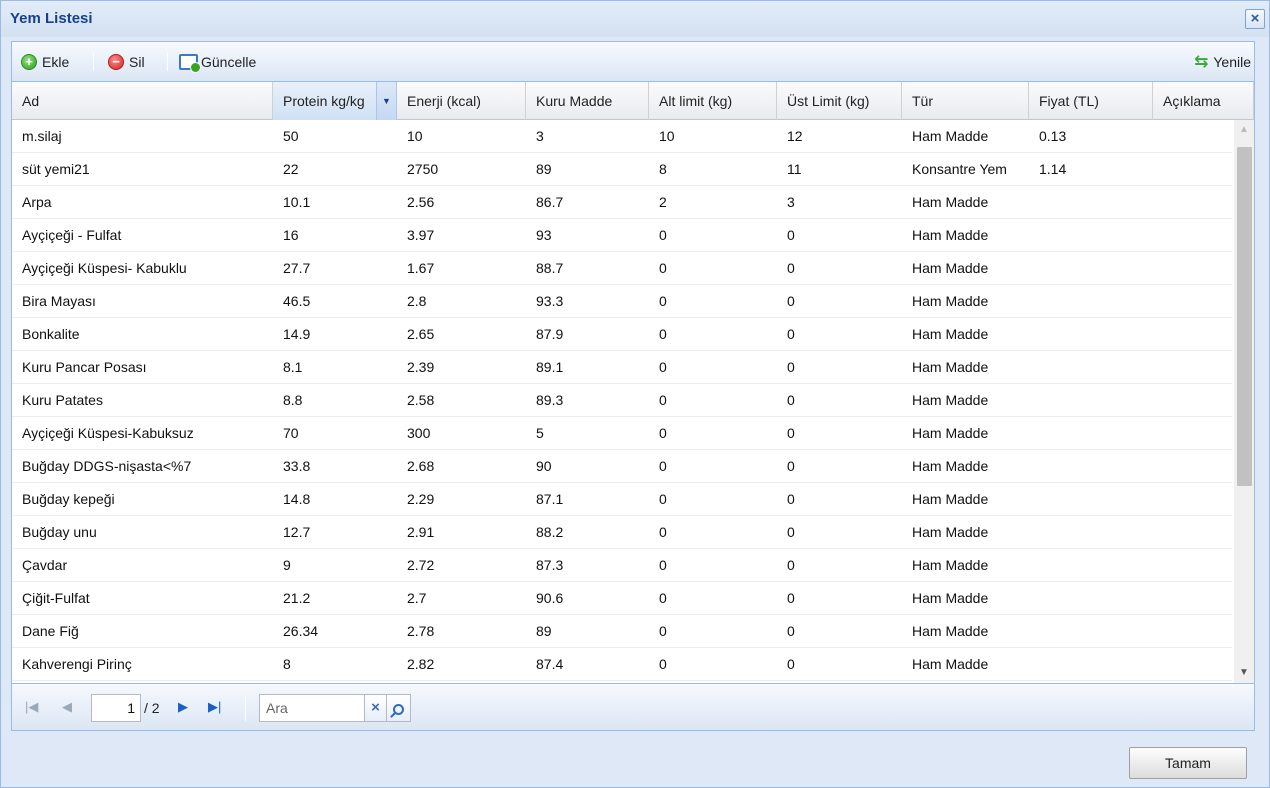 The width and height of the screenshot is (1270, 788). I want to click on refresh-button: ⇆ Yenile, so click(1222, 62).